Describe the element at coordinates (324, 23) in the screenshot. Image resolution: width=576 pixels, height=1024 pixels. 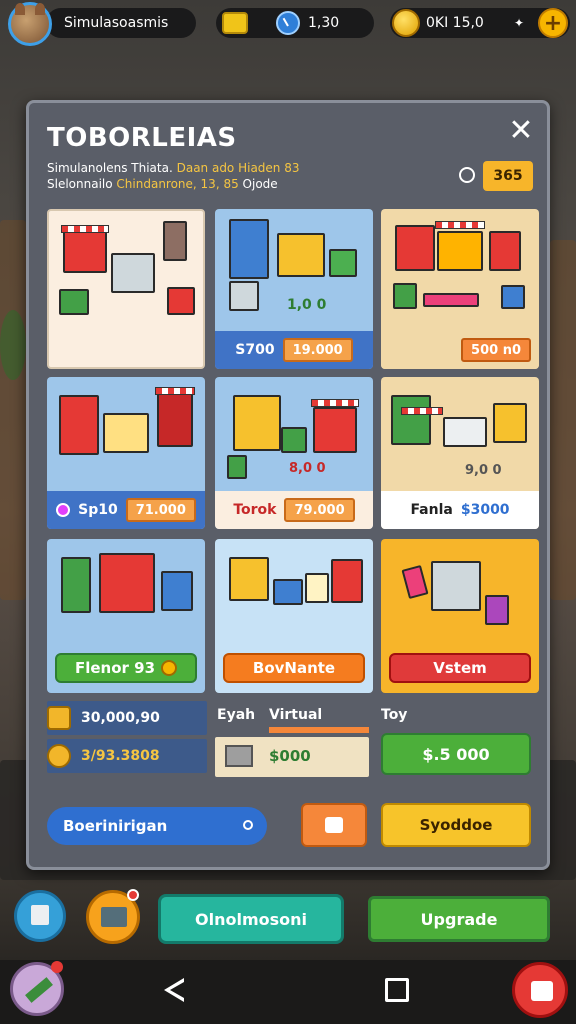
I see `tickets-value: 1,30` at that location.